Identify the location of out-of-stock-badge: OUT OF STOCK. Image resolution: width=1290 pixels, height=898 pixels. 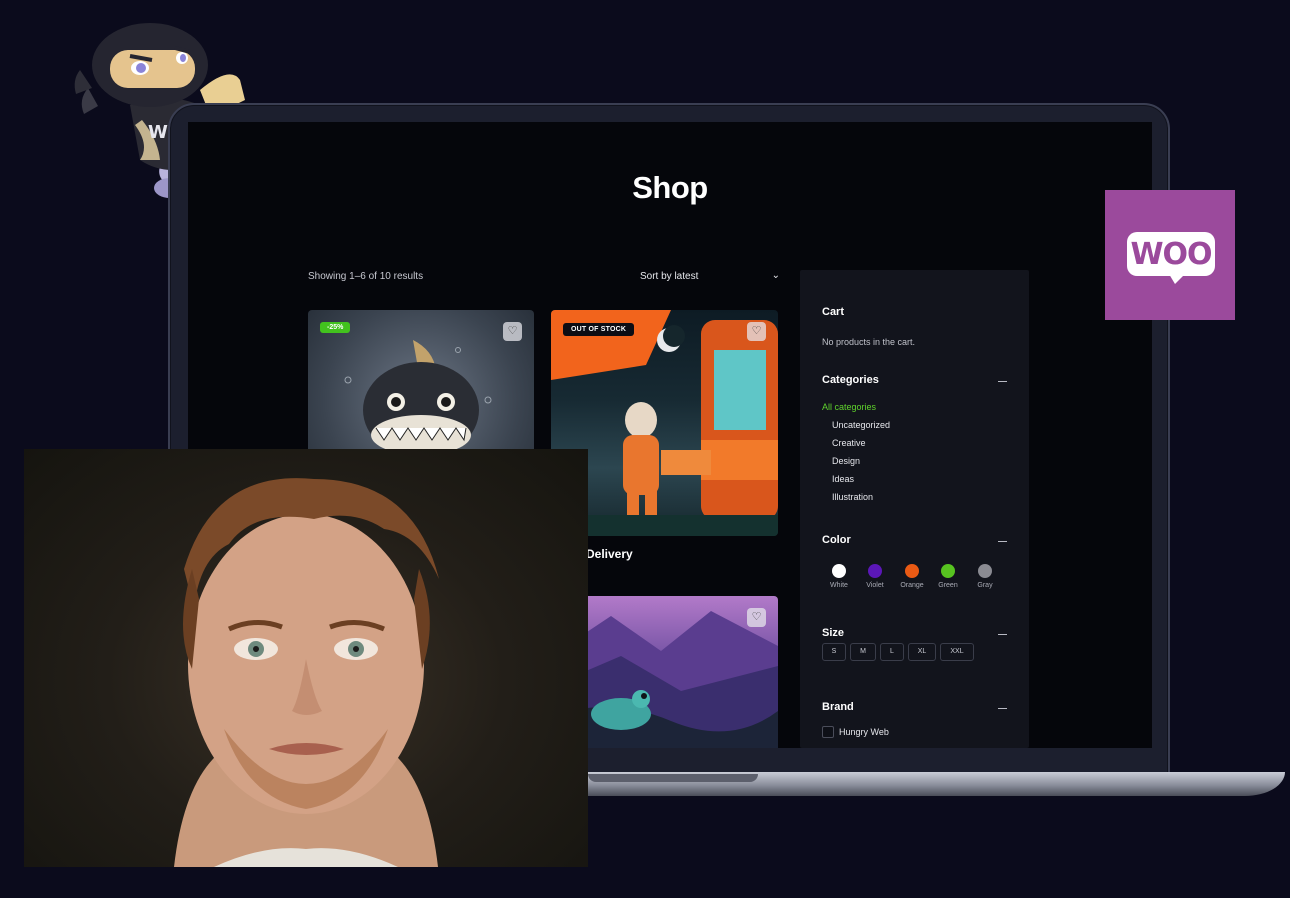
(599, 329).